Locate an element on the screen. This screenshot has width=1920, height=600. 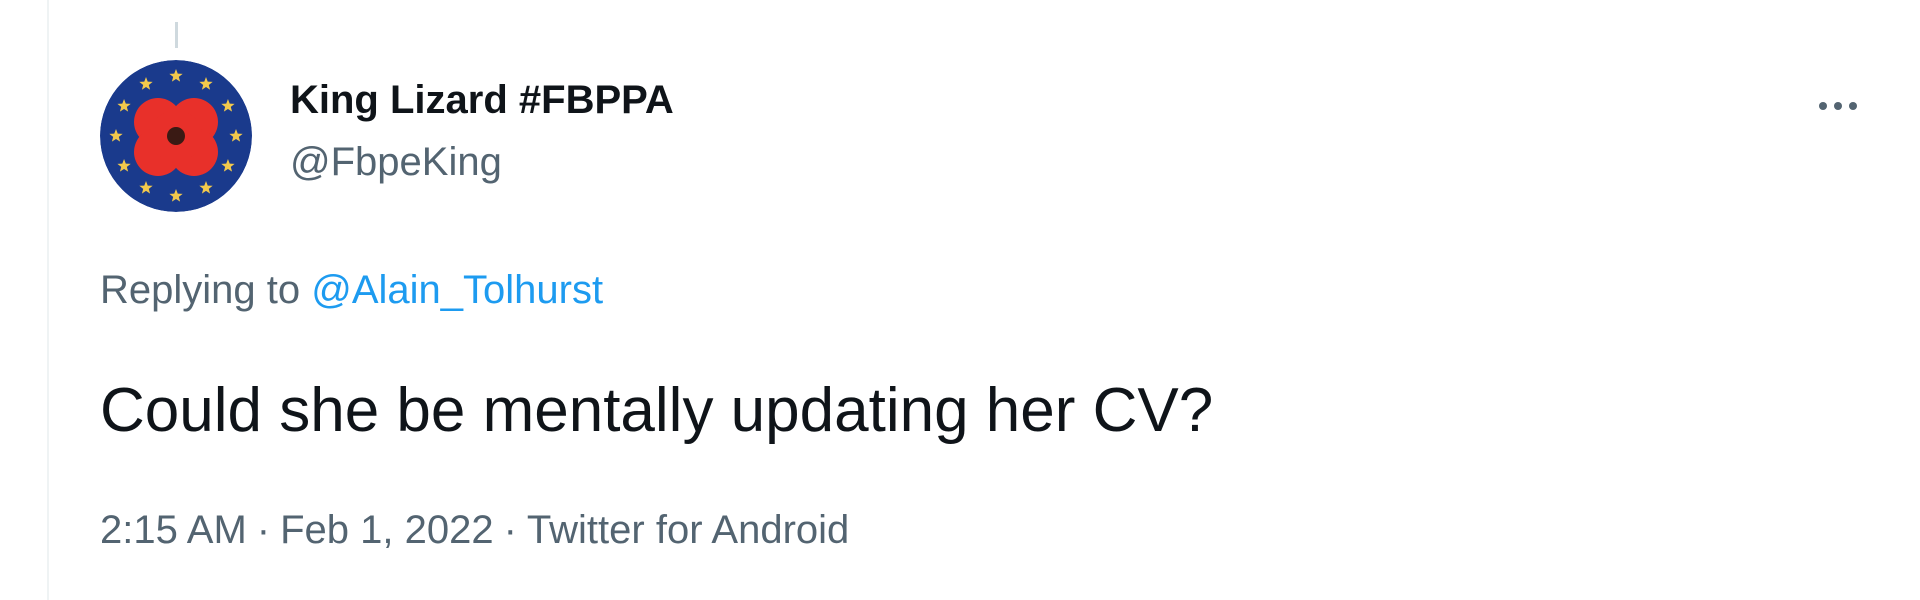
tweet-source-link: Twitter for Android is located at coordinates (688, 530).